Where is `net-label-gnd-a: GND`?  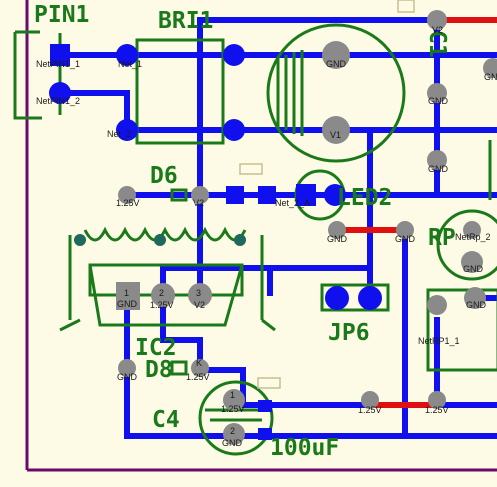
net-label-gnd-a: GND is located at coordinates (438, 101).